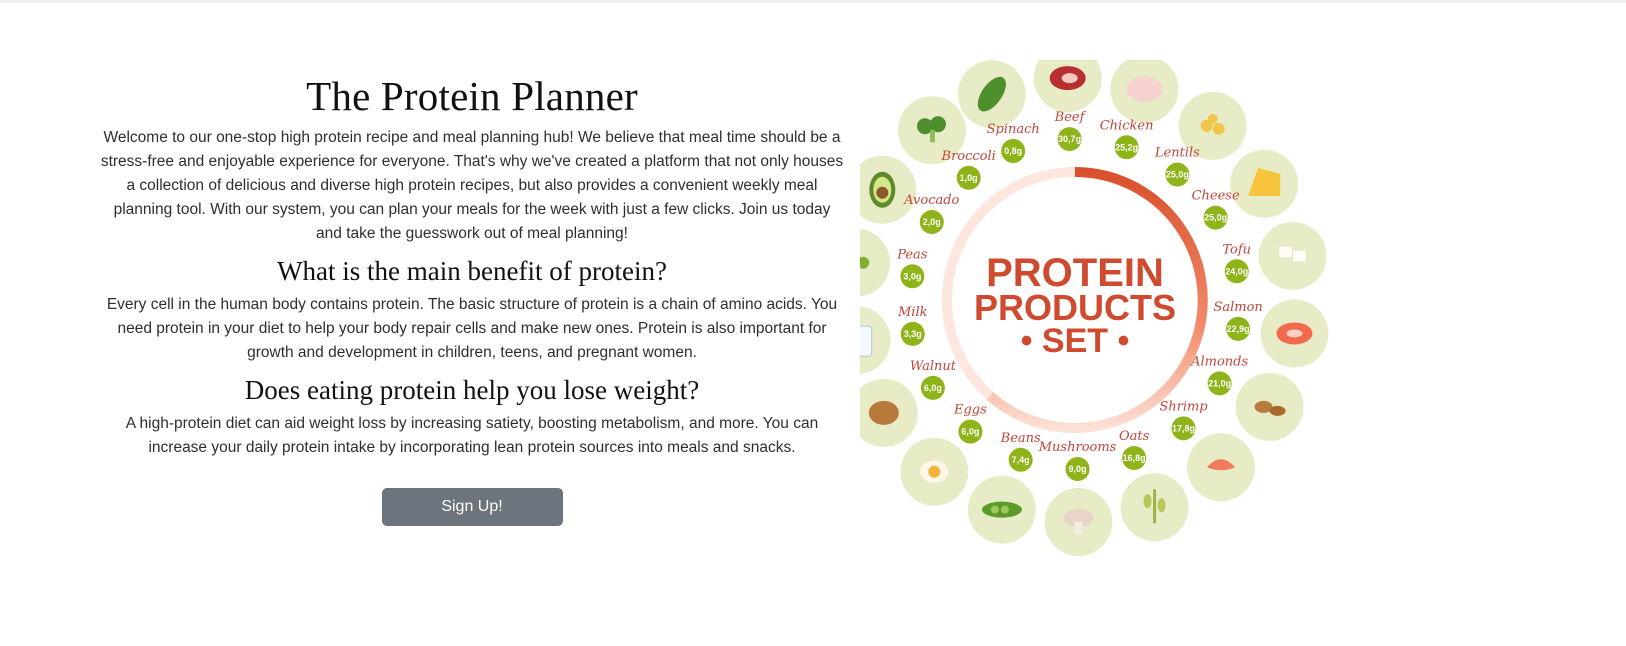 This screenshot has height=646, width=1626. I want to click on salmon-icon, so click(1294, 333).